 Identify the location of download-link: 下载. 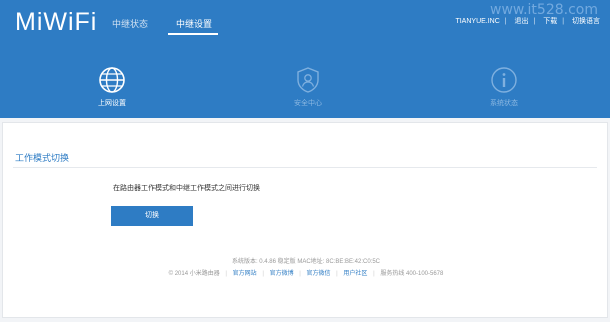
(550, 21).